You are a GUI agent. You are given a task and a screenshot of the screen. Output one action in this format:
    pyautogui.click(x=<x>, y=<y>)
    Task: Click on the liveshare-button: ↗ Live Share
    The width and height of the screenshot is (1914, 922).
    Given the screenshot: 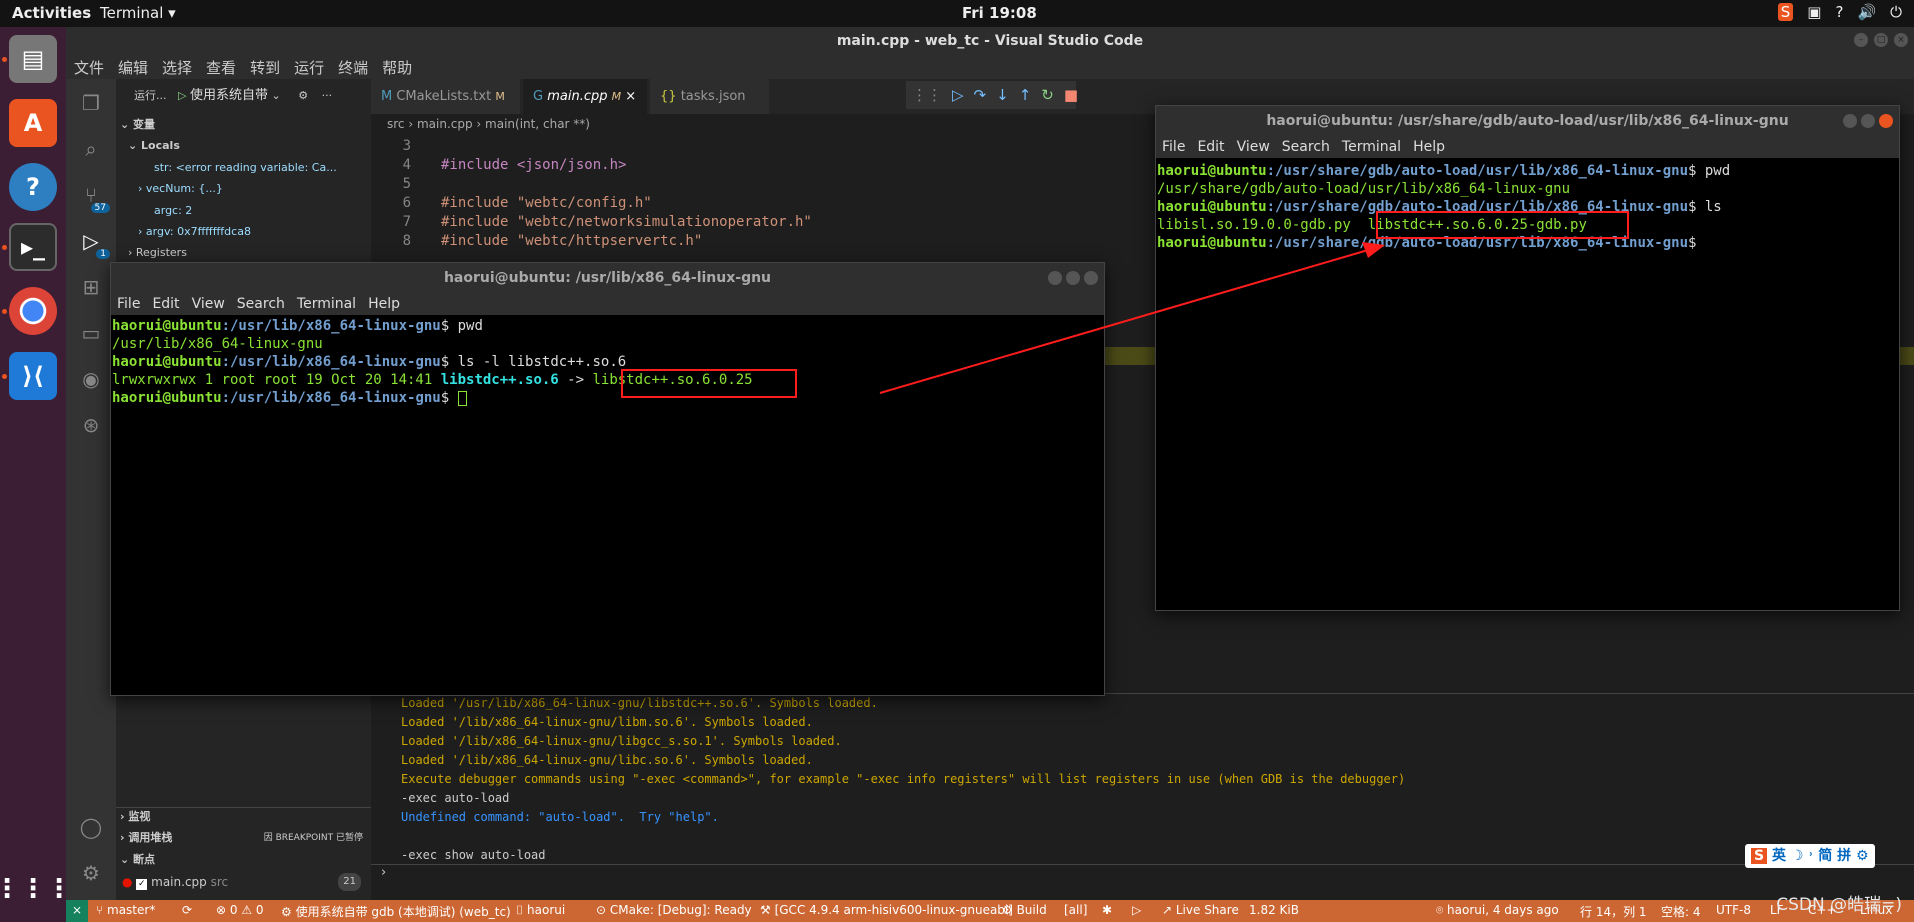 What is the action you would take?
    pyautogui.click(x=1200, y=910)
    